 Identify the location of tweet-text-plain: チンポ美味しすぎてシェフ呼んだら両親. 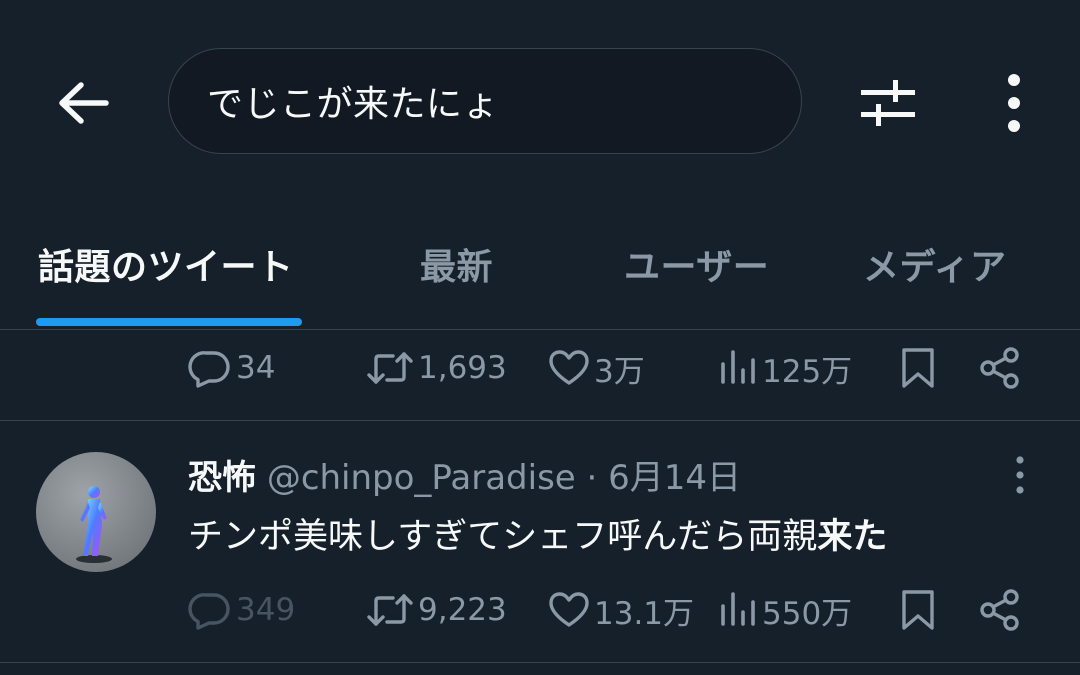
(503, 537).